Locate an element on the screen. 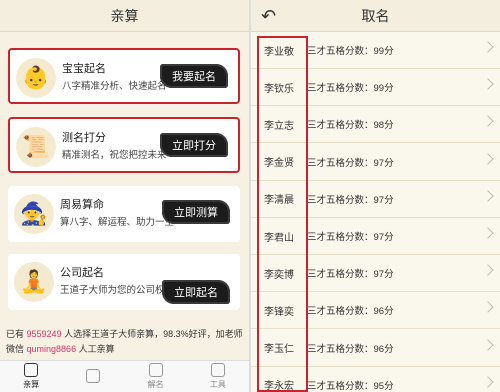  candidate-name: 李锋奕 is located at coordinates (279, 312).